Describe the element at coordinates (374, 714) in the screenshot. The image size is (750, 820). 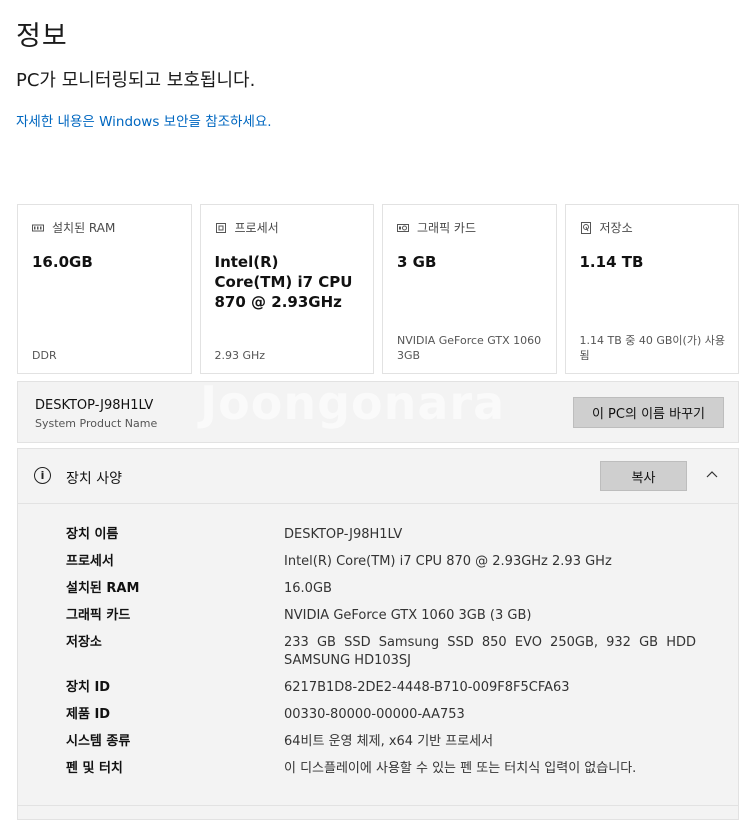
I see `spec-value: 00330-80000-00000-AA753` at that location.